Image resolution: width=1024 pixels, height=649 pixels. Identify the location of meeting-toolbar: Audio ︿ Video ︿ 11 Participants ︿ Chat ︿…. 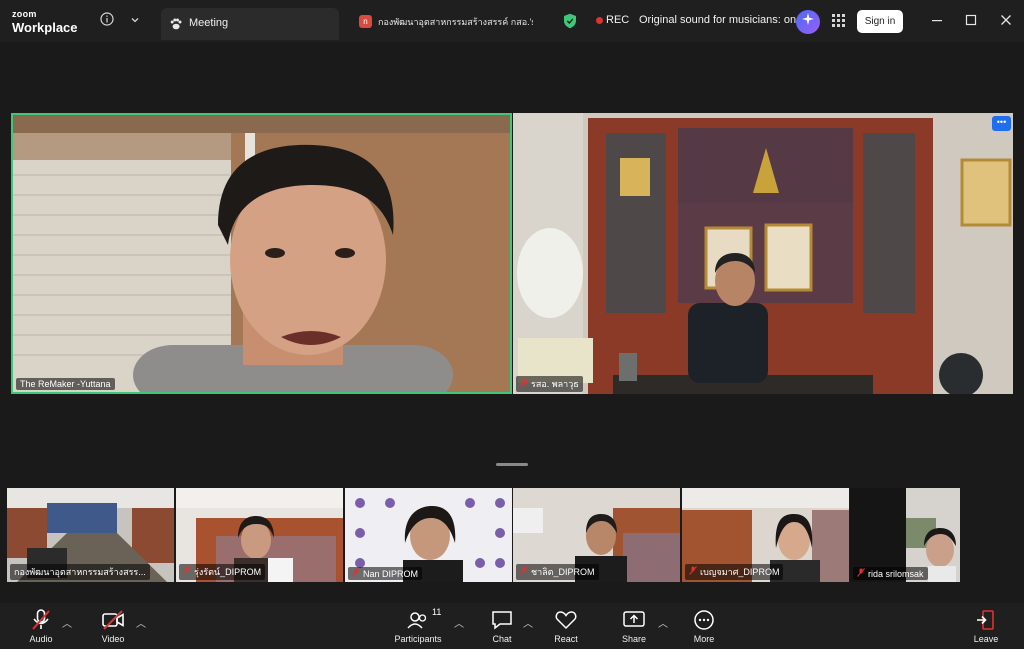
(512, 626).